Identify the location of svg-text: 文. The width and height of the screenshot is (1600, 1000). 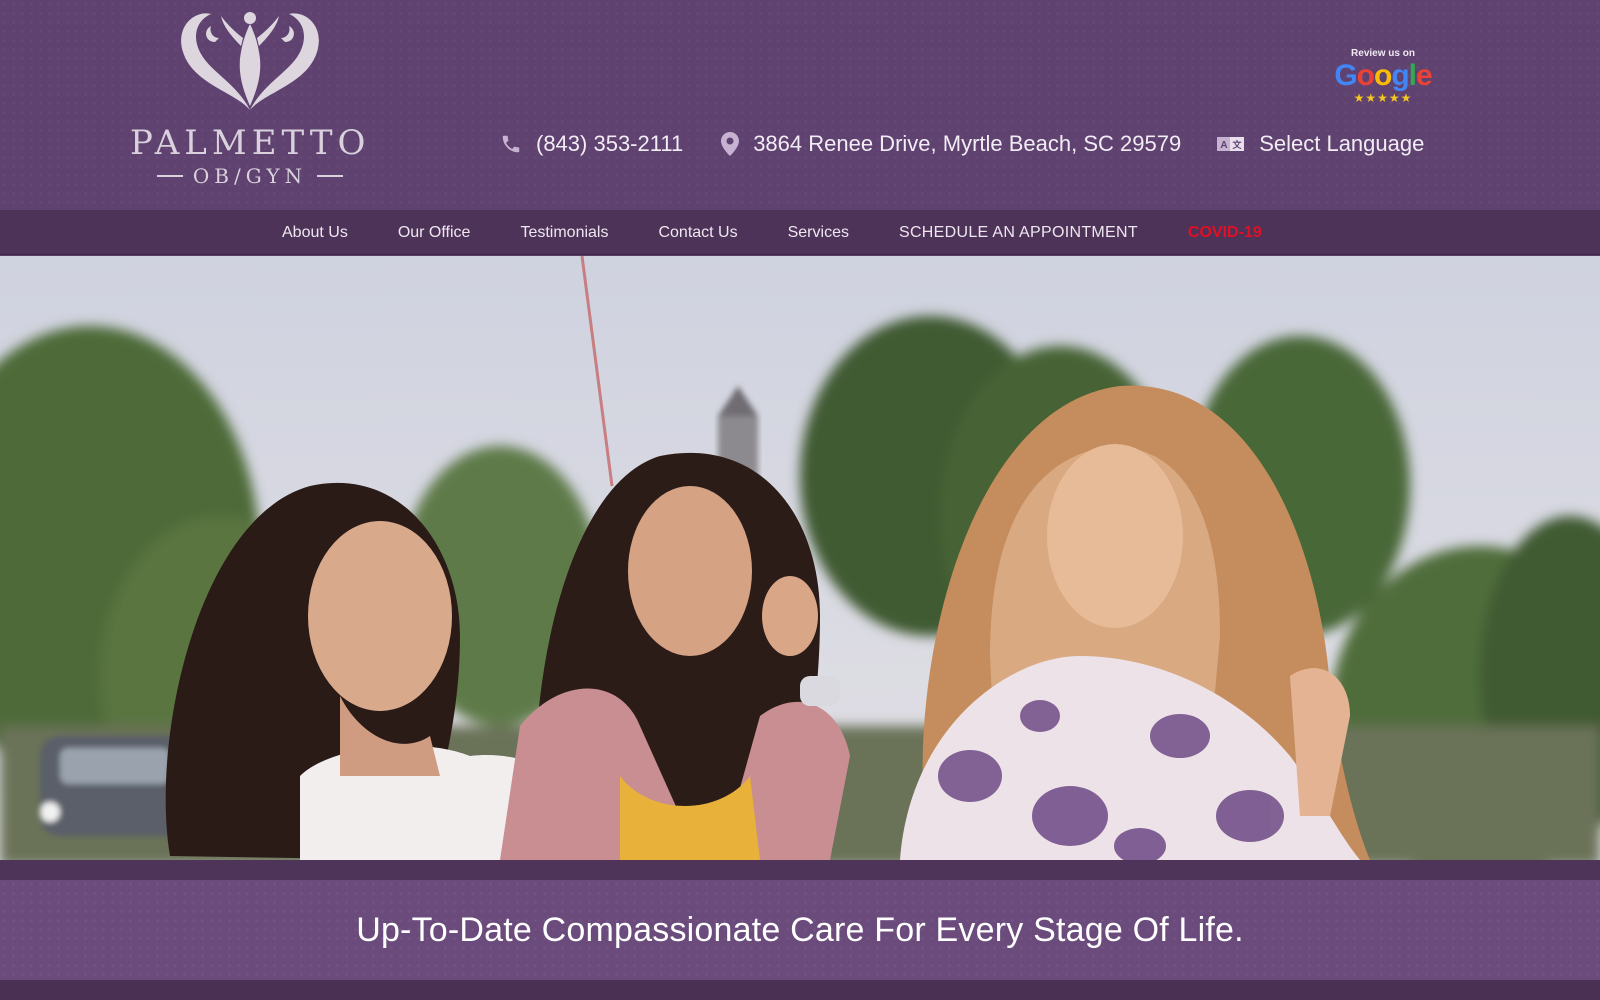
(1237, 144).